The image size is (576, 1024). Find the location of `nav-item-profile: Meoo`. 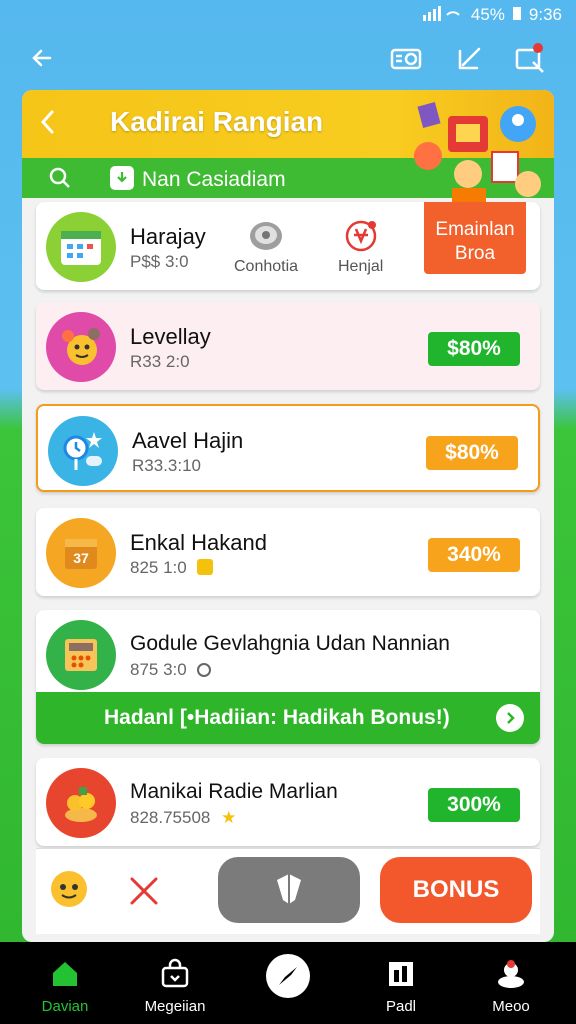

nav-item-profile: Meoo is located at coordinates (511, 984).